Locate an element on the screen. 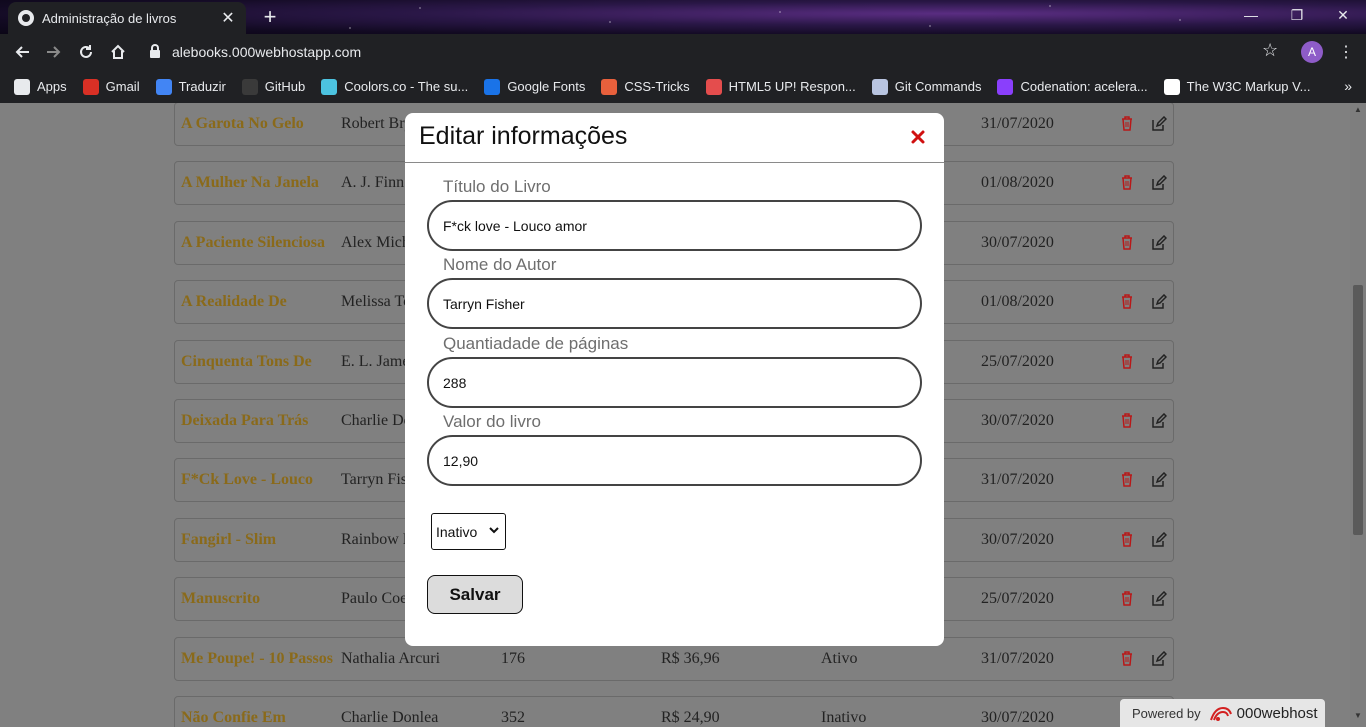  book-title-cell: A Realidade De is located at coordinates (234, 302).